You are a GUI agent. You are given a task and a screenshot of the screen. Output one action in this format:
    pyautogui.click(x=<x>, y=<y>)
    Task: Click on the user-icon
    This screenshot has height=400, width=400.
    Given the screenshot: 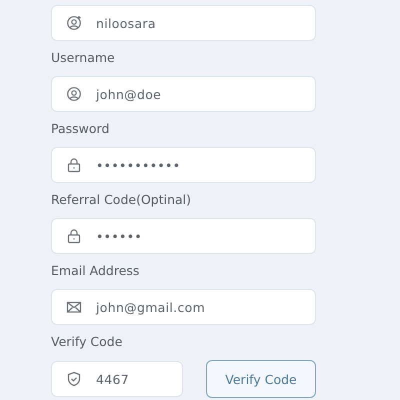 What is the action you would take?
    pyautogui.click(x=74, y=94)
    